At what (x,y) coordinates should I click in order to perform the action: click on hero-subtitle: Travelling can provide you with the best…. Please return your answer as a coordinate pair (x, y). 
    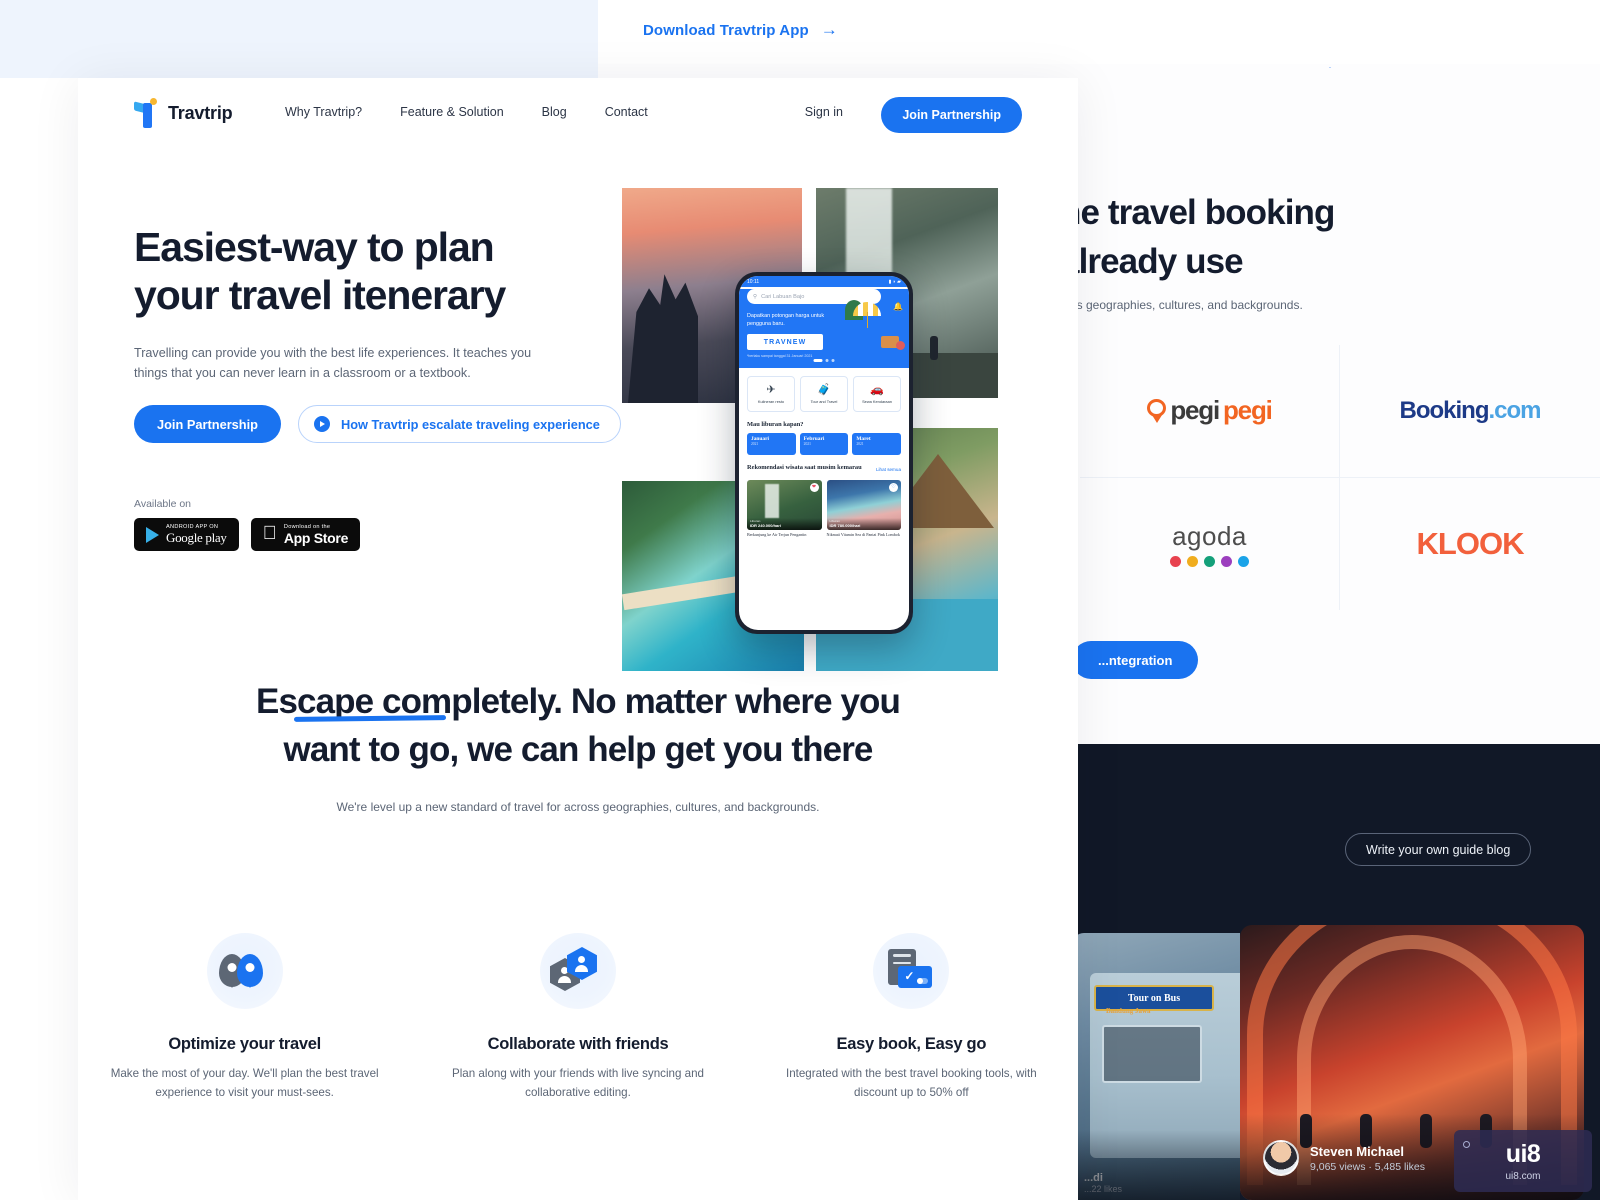
    Looking at the image, I should click on (333, 363).